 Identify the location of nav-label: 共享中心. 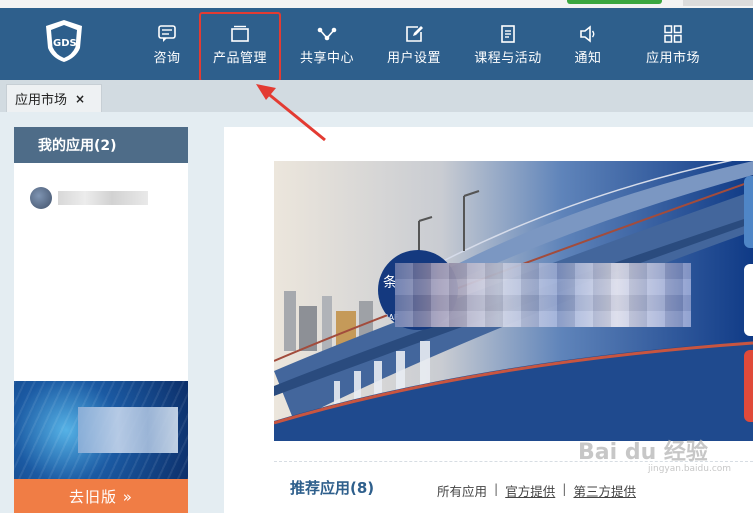
(326, 58).